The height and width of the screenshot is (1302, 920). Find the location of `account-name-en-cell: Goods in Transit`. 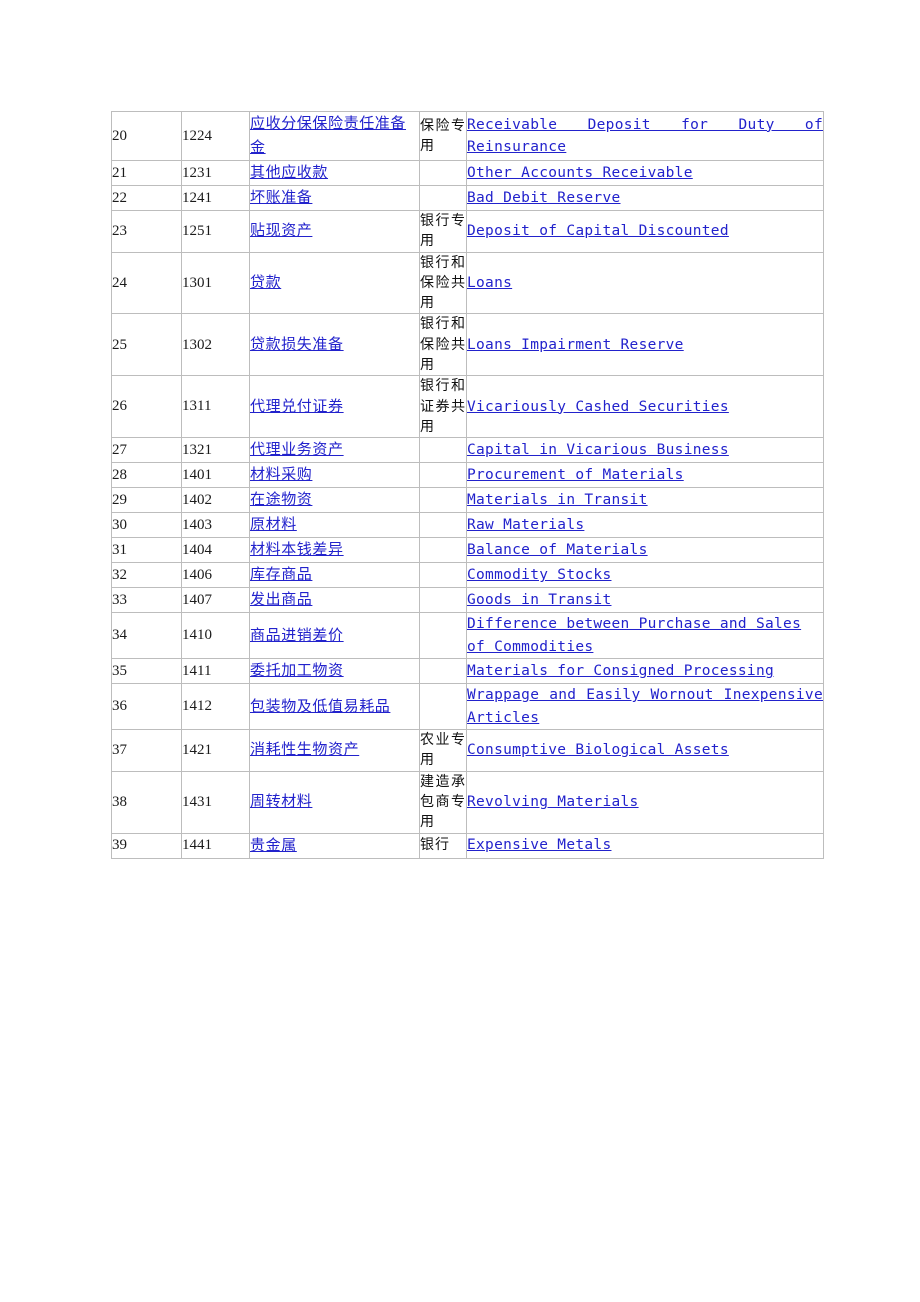

account-name-en-cell: Goods in Transit is located at coordinates (645, 600).